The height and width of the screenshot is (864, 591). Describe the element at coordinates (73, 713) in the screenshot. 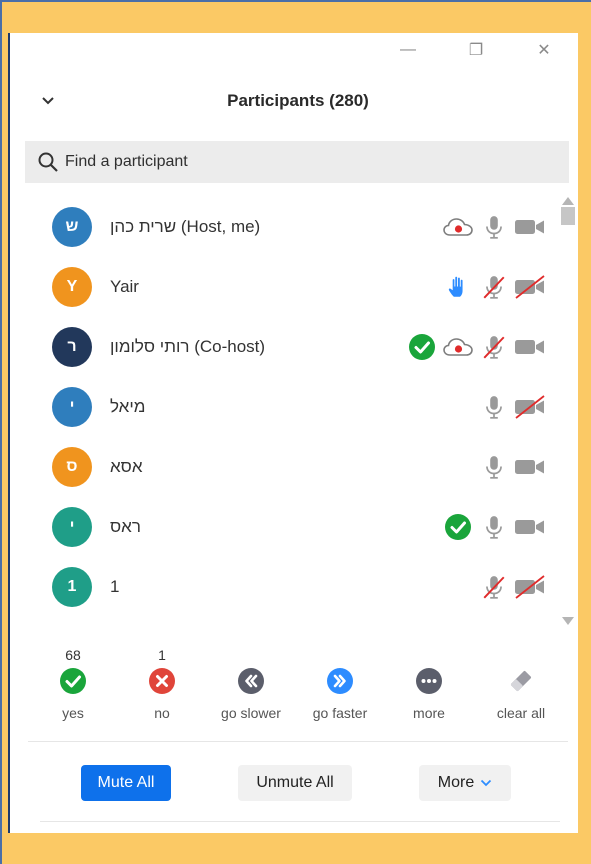

I see `feedback-yes-label: yes` at that location.